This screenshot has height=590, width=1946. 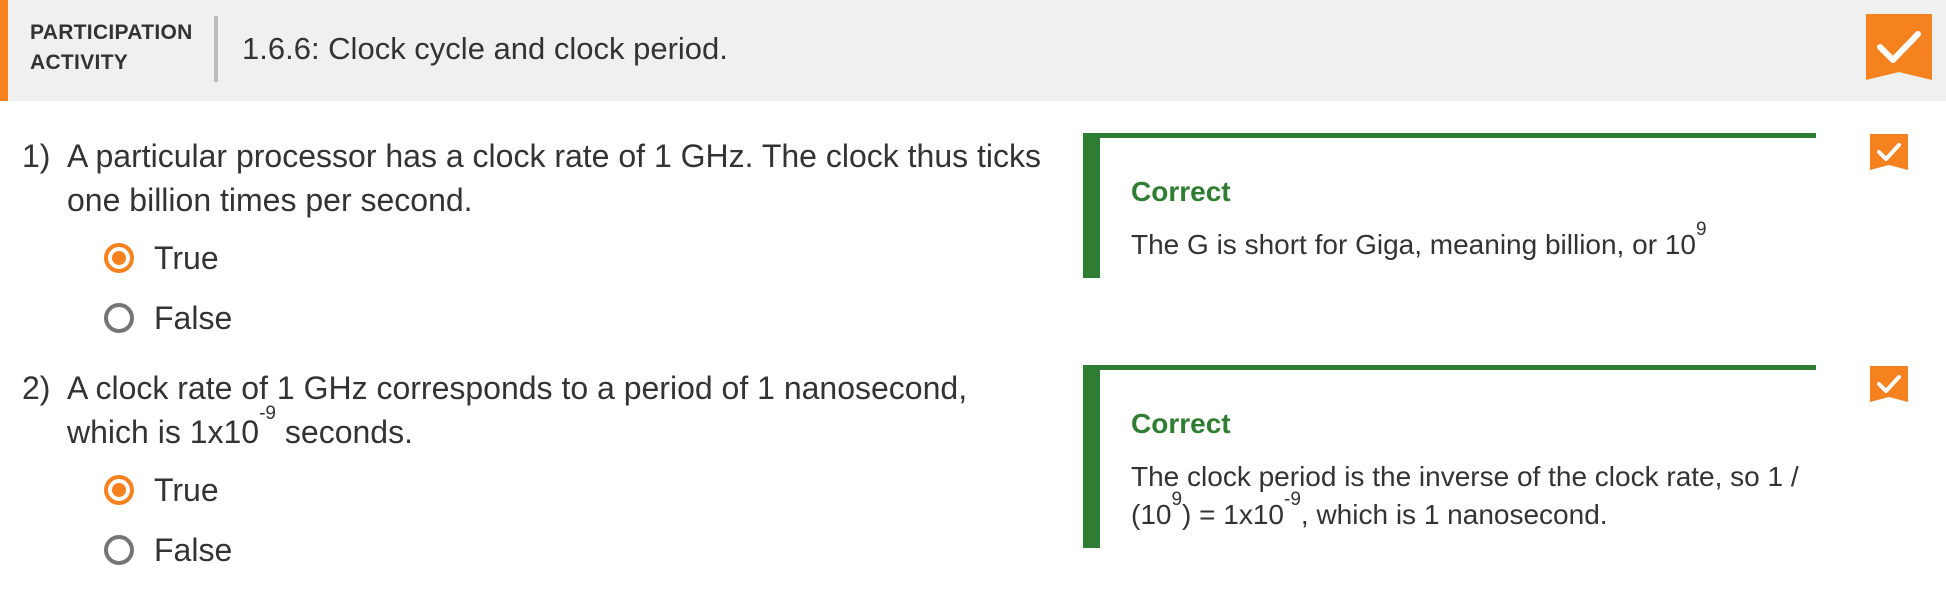 What do you see at coordinates (1292, 499) in the screenshot?
I see `feedback-superscript: -9` at bounding box center [1292, 499].